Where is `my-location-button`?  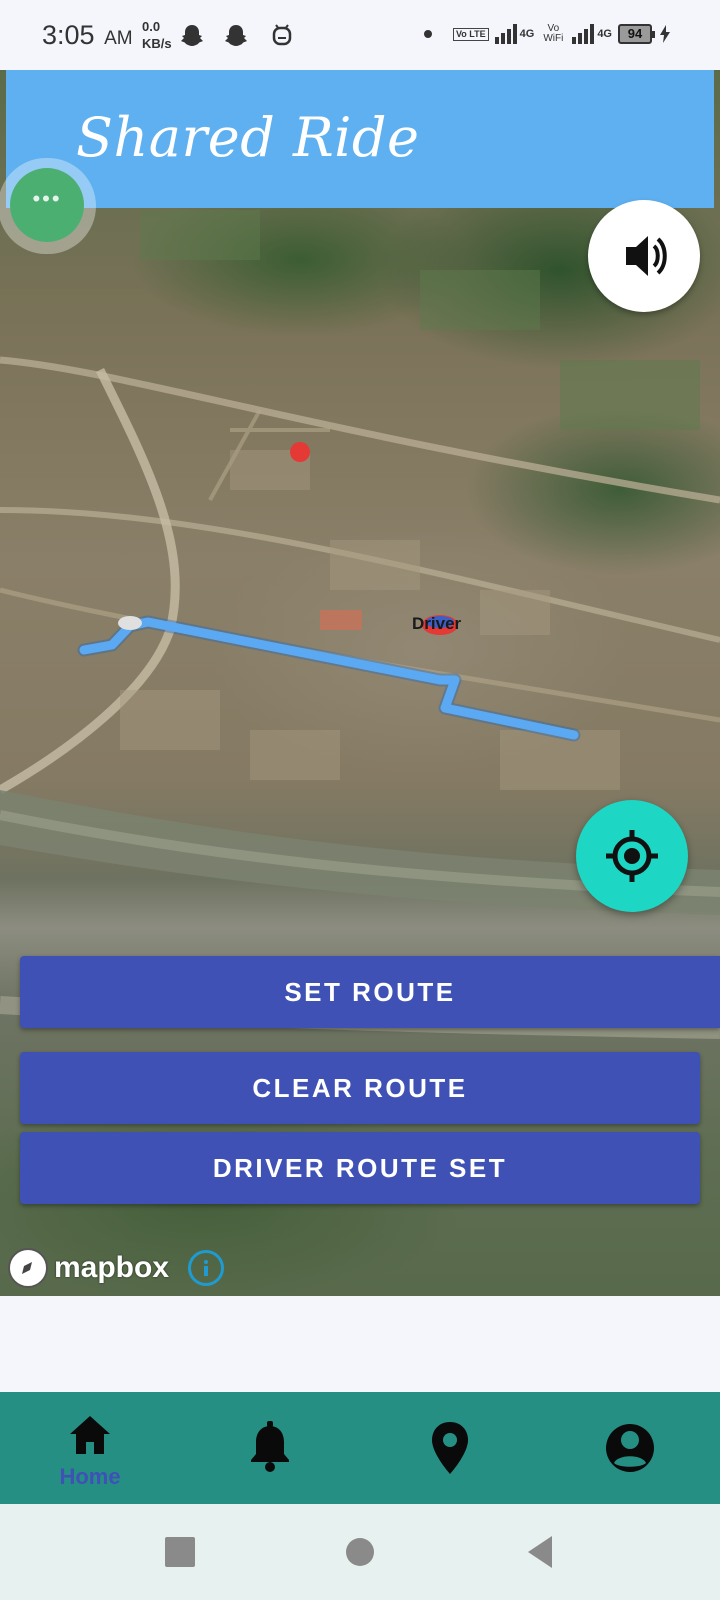
my-location-button is located at coordinates (632, 856).